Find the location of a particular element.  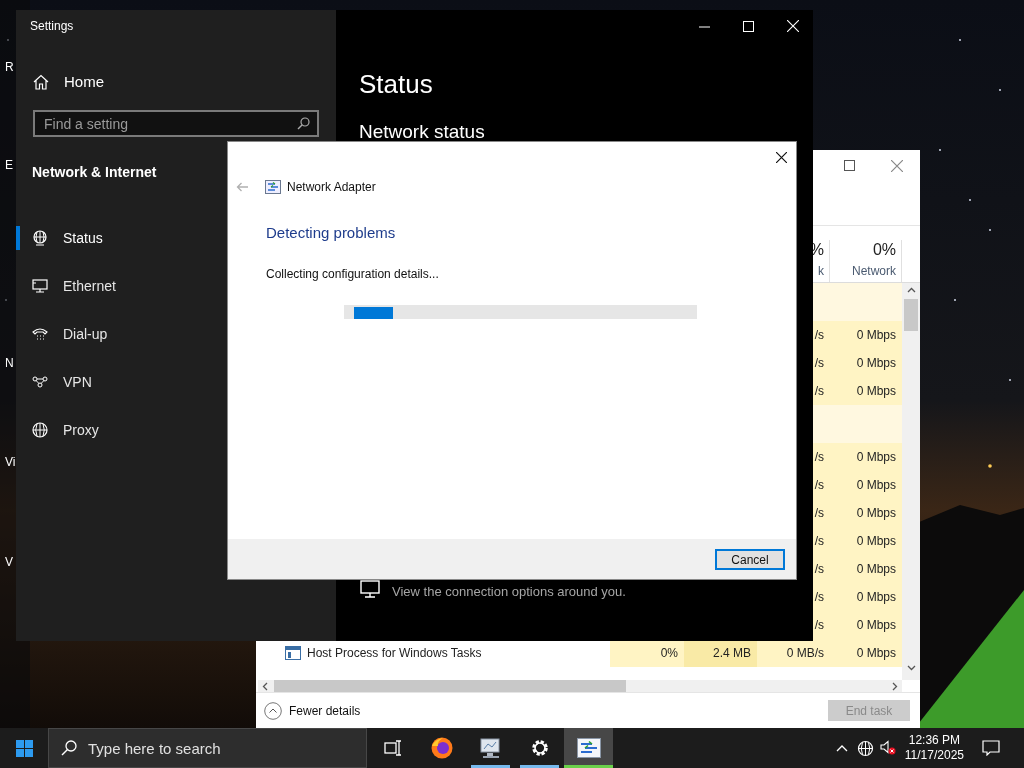

taskbar-app-button is located at coordinates (588, 748).